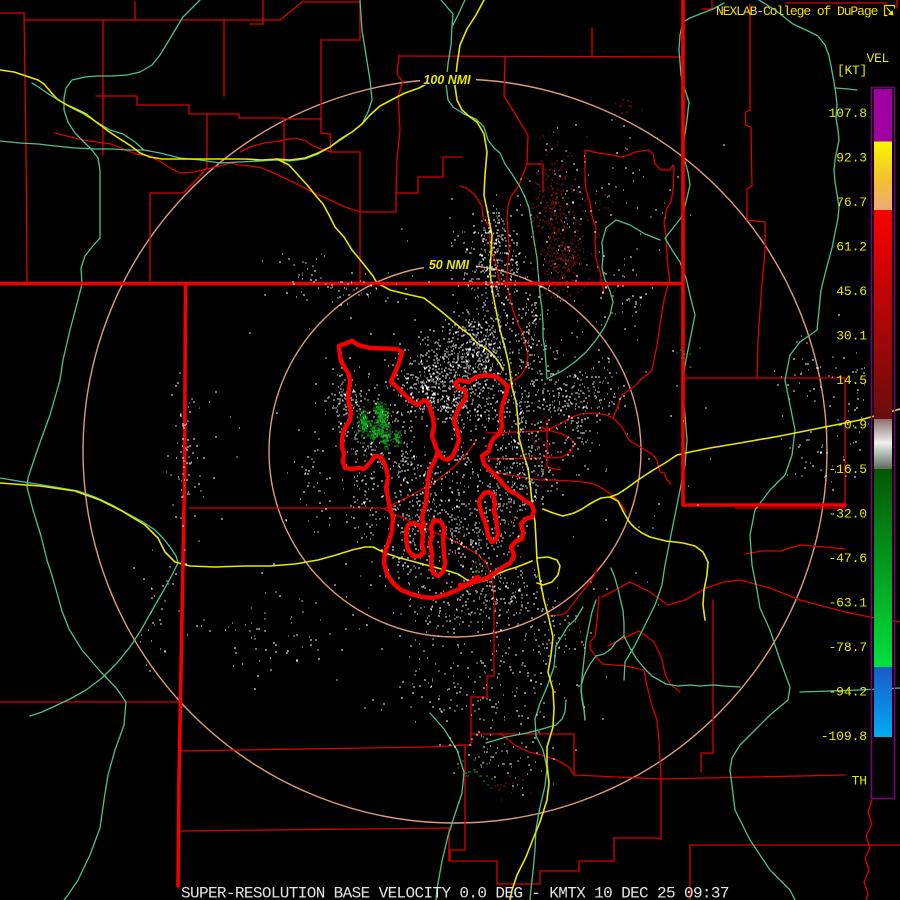 The height and width of the screenshot is (900, 900). Describe the element at coordinates (447, 80) in the screenshot. I see `svg-text: 100 NMI` at that location.